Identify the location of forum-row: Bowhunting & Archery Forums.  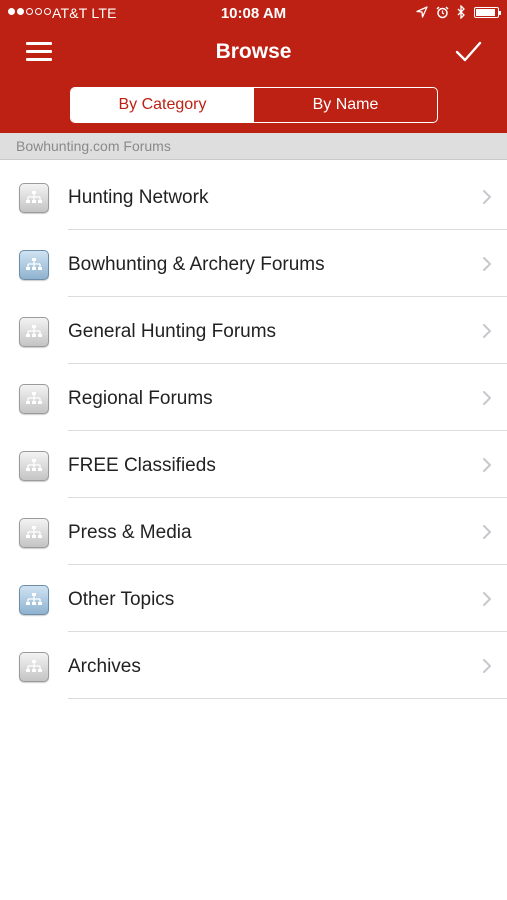
(253, 263).